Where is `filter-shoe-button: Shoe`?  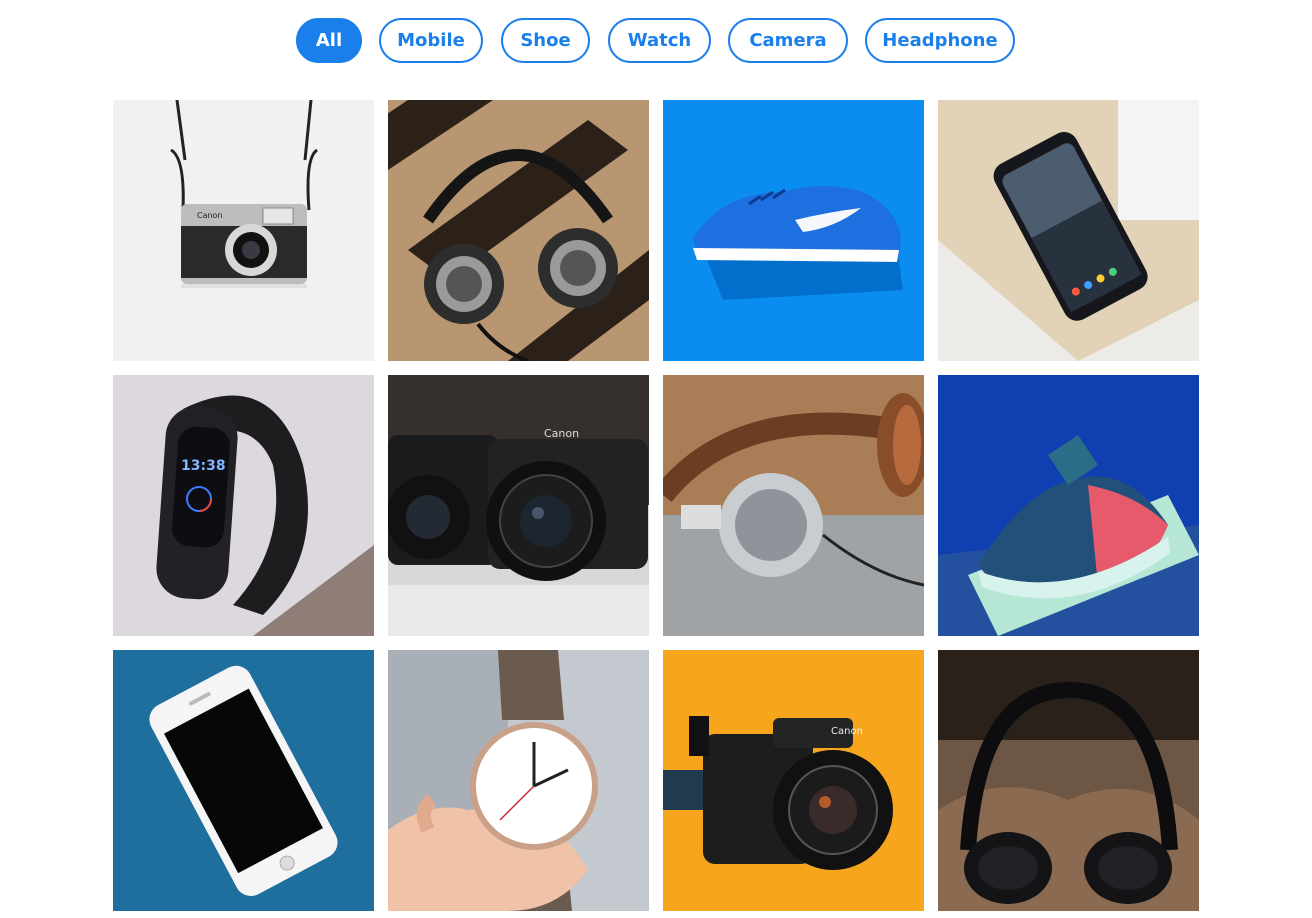
filter-shoe-button: Shoe is located at coordinates (545, 40).